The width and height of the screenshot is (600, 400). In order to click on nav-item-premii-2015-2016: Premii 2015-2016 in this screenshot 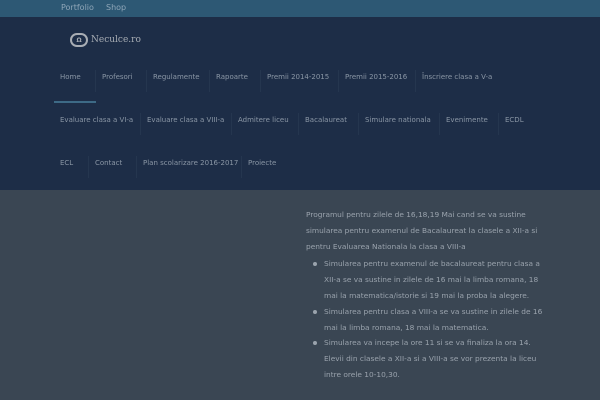, I will do `click(376, 77)`.